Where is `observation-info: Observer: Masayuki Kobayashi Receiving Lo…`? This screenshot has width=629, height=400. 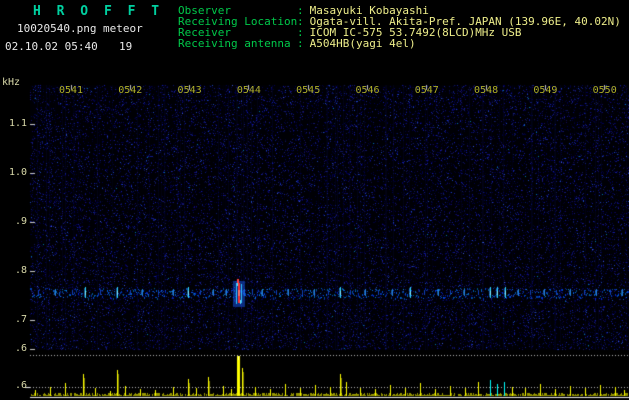 observation-info: Observer: Masayuki Kobayashi Receiving Lo… is located at coordinates (399, 27).